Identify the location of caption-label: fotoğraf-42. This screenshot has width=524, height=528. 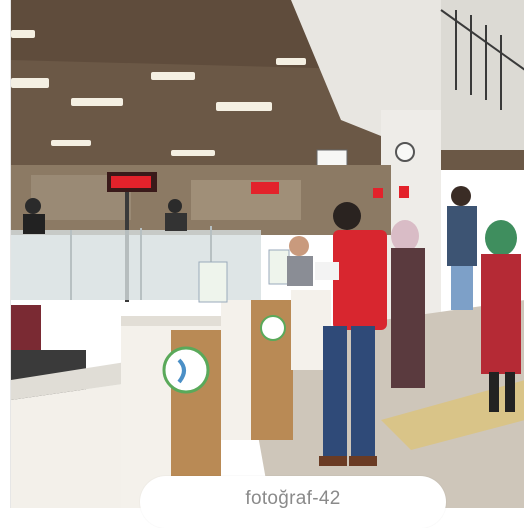
(293, 498).